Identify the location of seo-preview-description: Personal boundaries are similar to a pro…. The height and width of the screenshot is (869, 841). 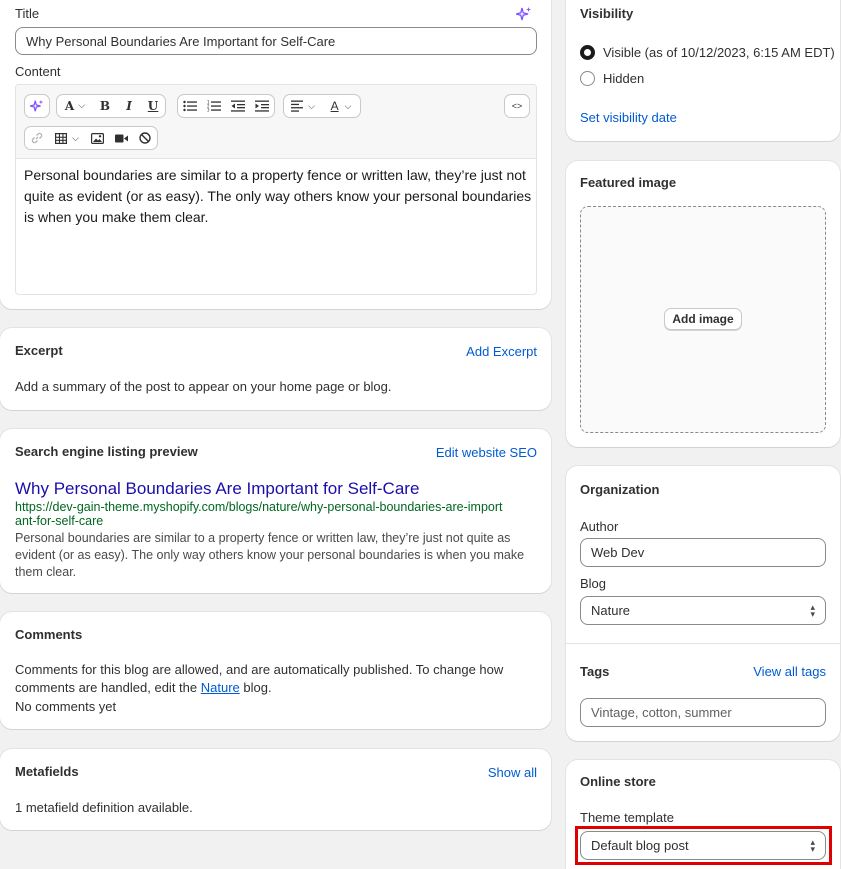
(270, 555).